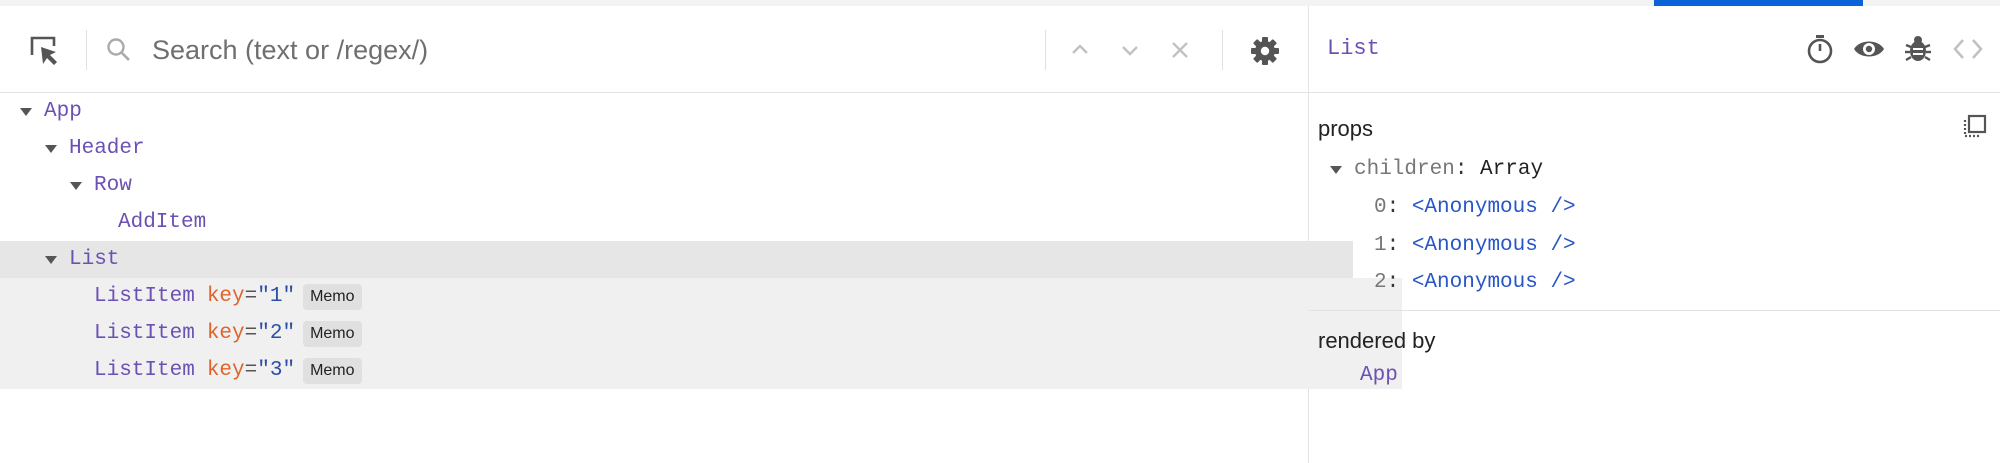  I want to click on prop-index: 0, so click(1380, 207).